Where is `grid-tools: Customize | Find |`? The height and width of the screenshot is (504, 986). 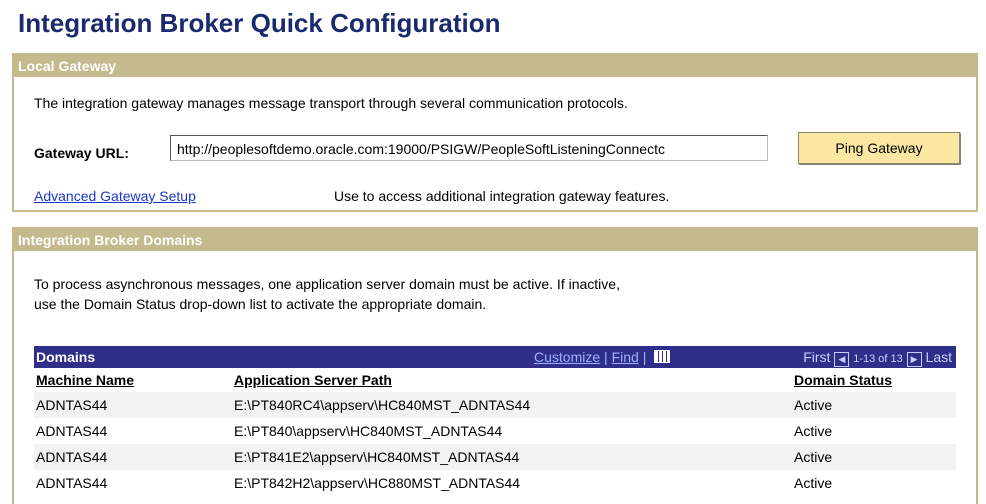 grid-tools: Customize | Find | is located at coordinates (602, 357).